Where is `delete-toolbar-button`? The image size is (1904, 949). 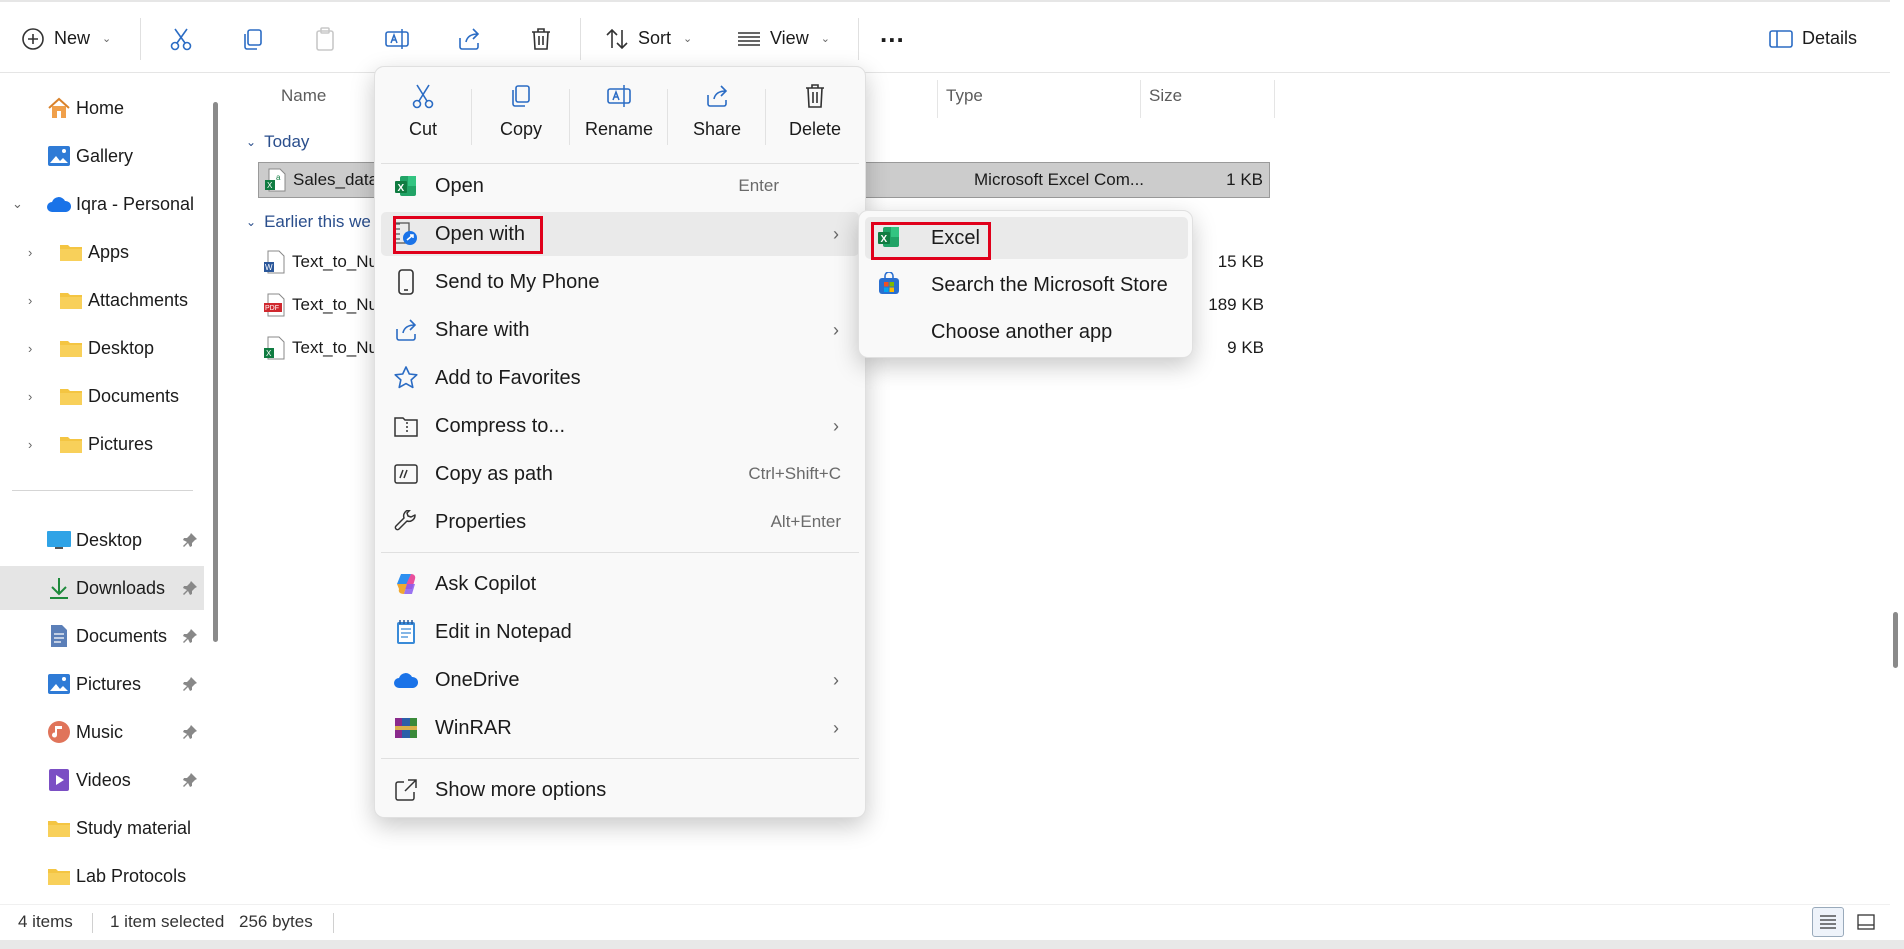
delete-toolbar-button is located at coordinates (541, 38).